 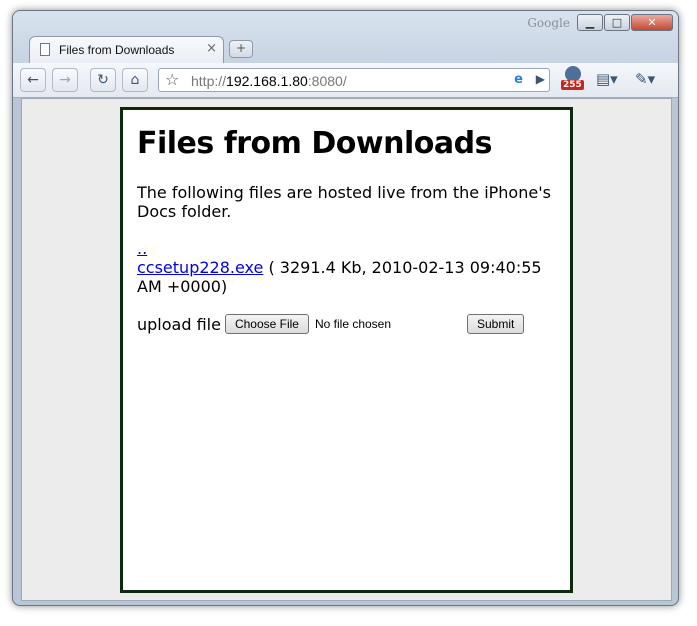 What do you see at coordinates (540, 79) in the screenshot?
I see `go-arrow-icon: ▶` at bounding box center [540, 79].